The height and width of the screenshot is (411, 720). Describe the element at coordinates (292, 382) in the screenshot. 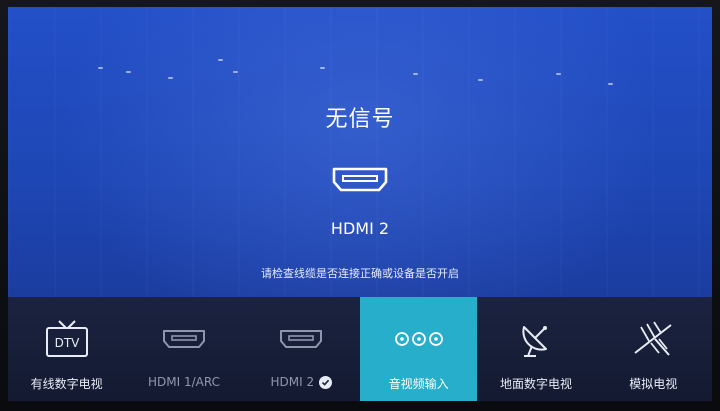

I see `source-label: HDMI 2` at that location.